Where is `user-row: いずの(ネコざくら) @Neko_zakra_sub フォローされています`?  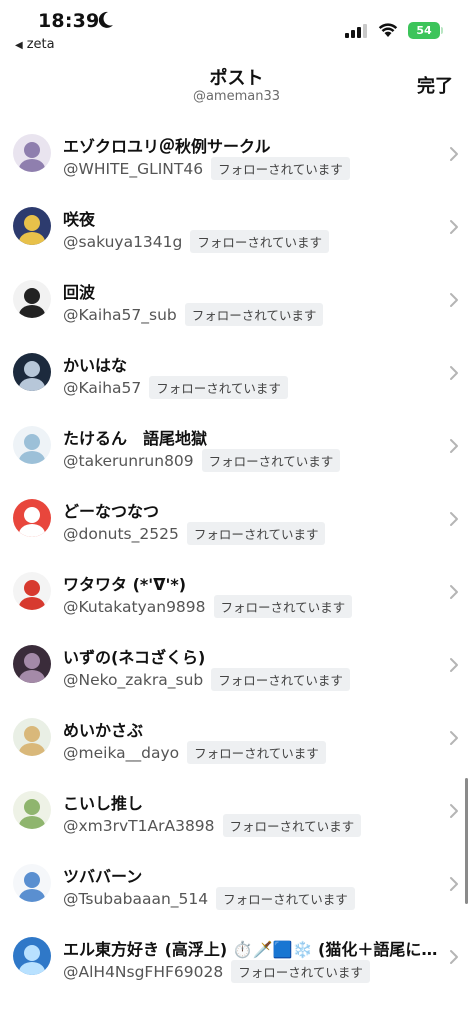
user-row: いずの(ネコざくら) @Neko_zakra_sub フォローされています is located at coordinates (236, 665).